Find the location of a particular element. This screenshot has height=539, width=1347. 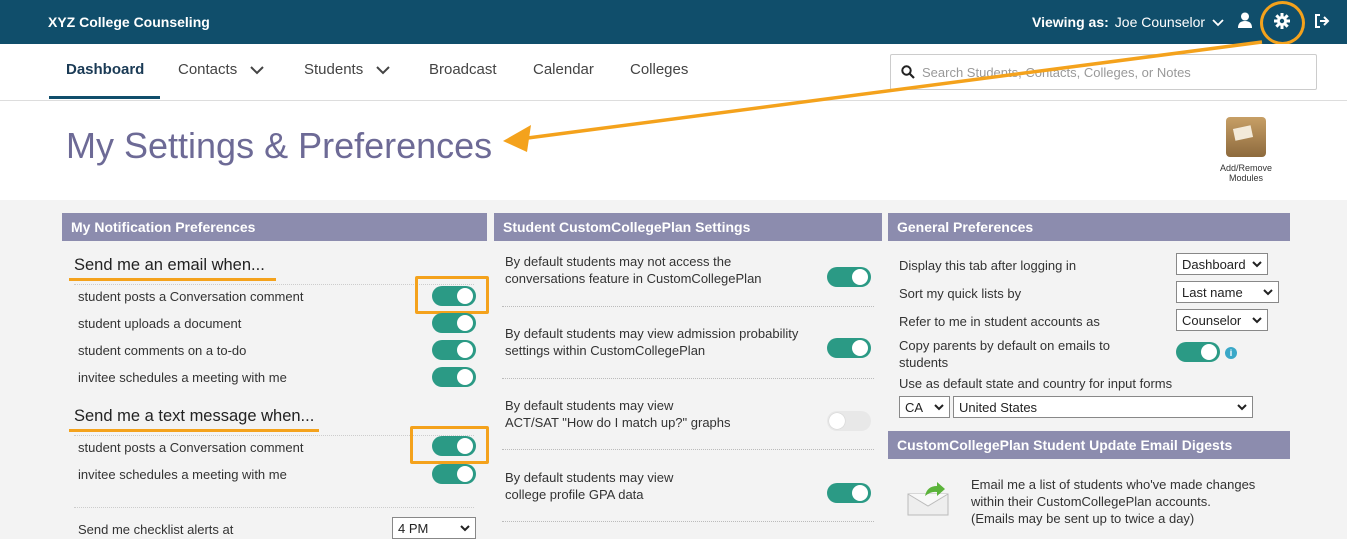

text-heading-underline is located at coordinates (194, 430).